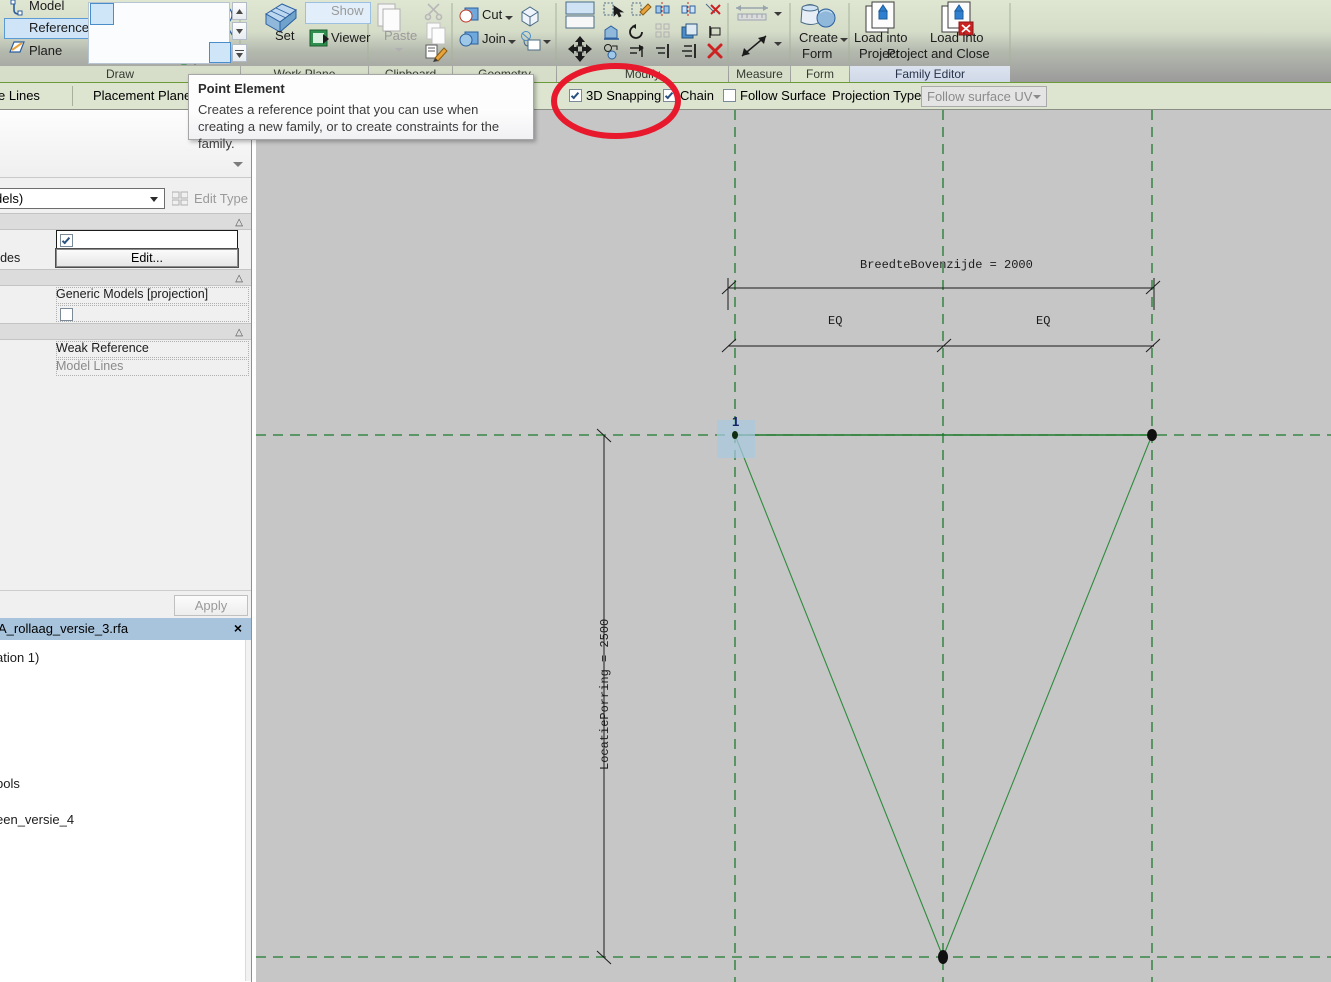 The image size is (1331, 982). What do you see at coordinates (547, 42) in the screenshot?
I see `geometry-more-dropdown-arrow` at bounding box center [547, 42].